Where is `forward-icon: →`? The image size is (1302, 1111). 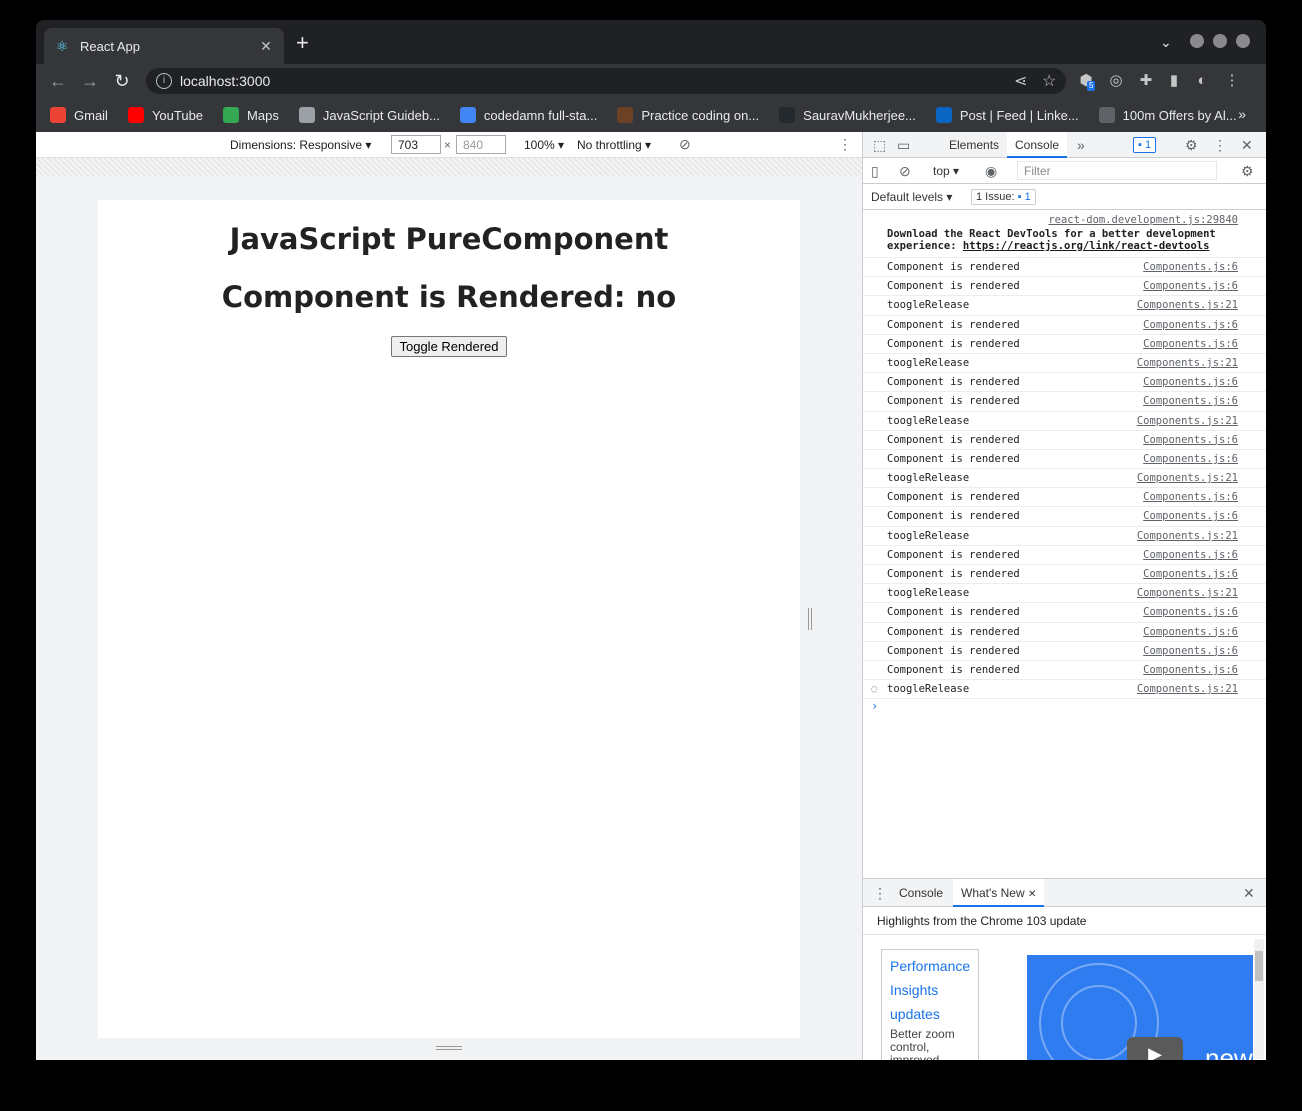 forward-icon: → is located at coordinates (90, 81).